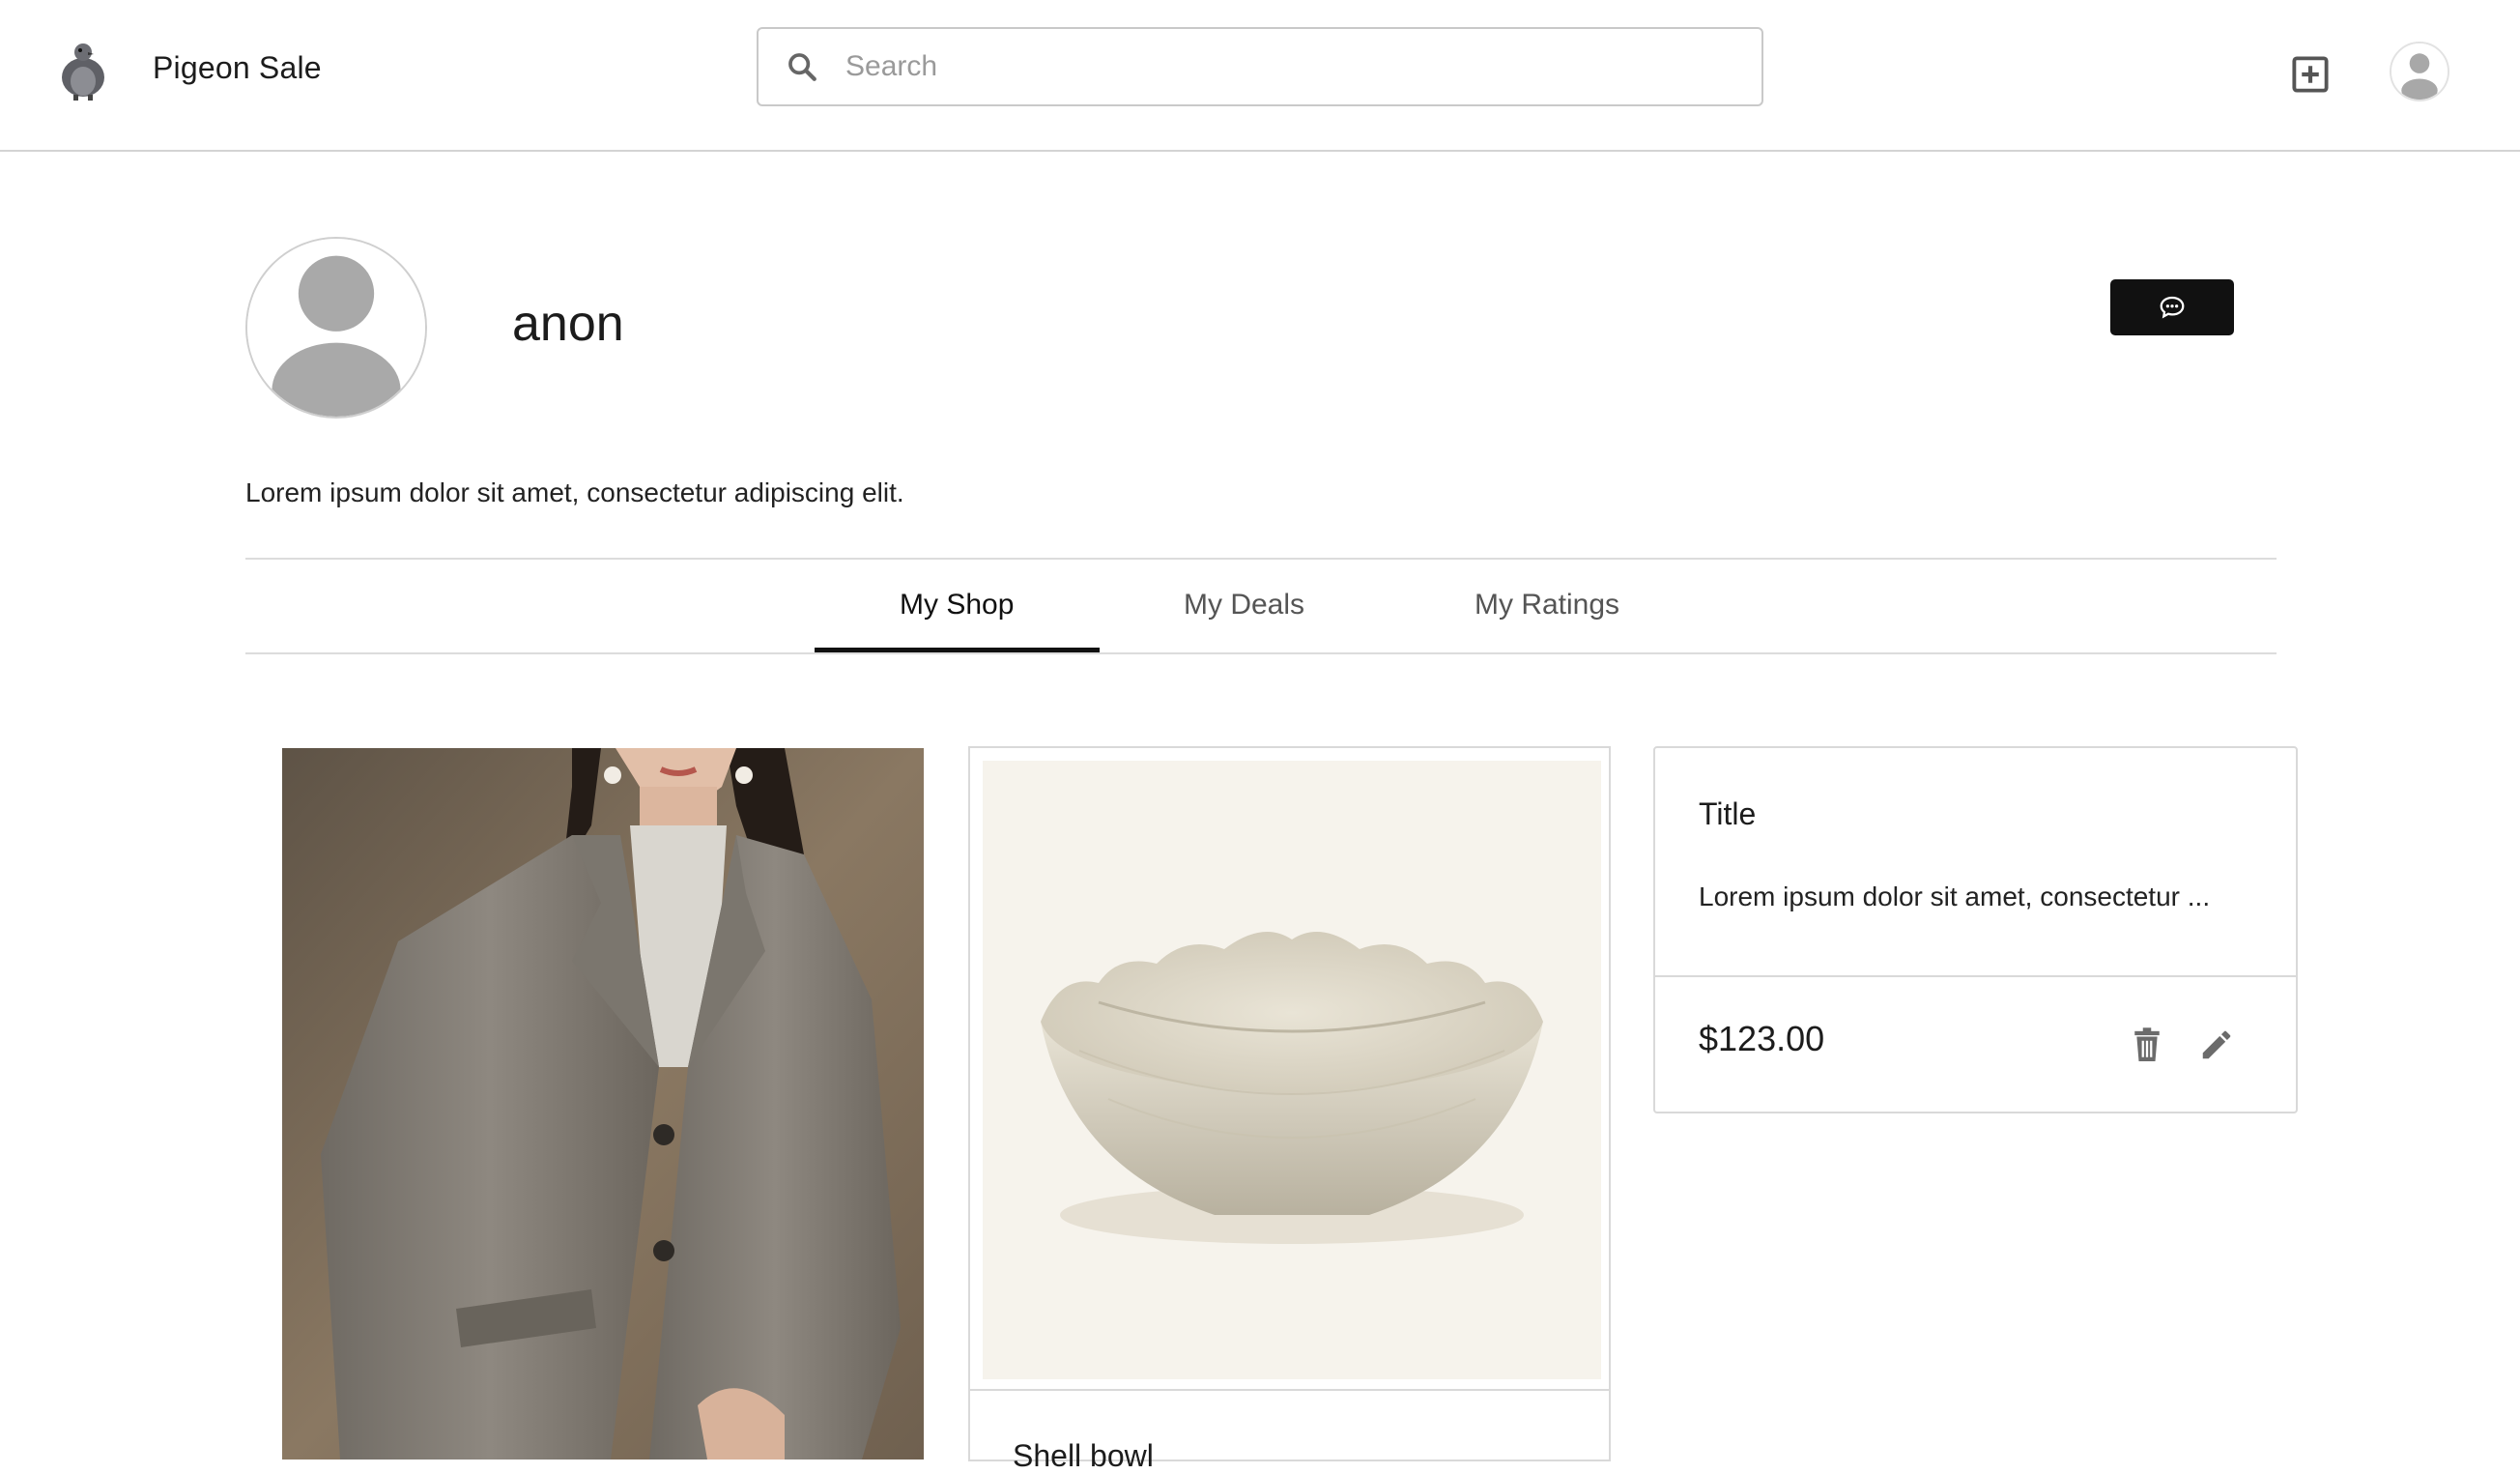 The image size is (2520, 1474). What do you see at coordinates (568, 324) in the screenshot?
I see `profile-username: anon` at bounding box center [568, 324].